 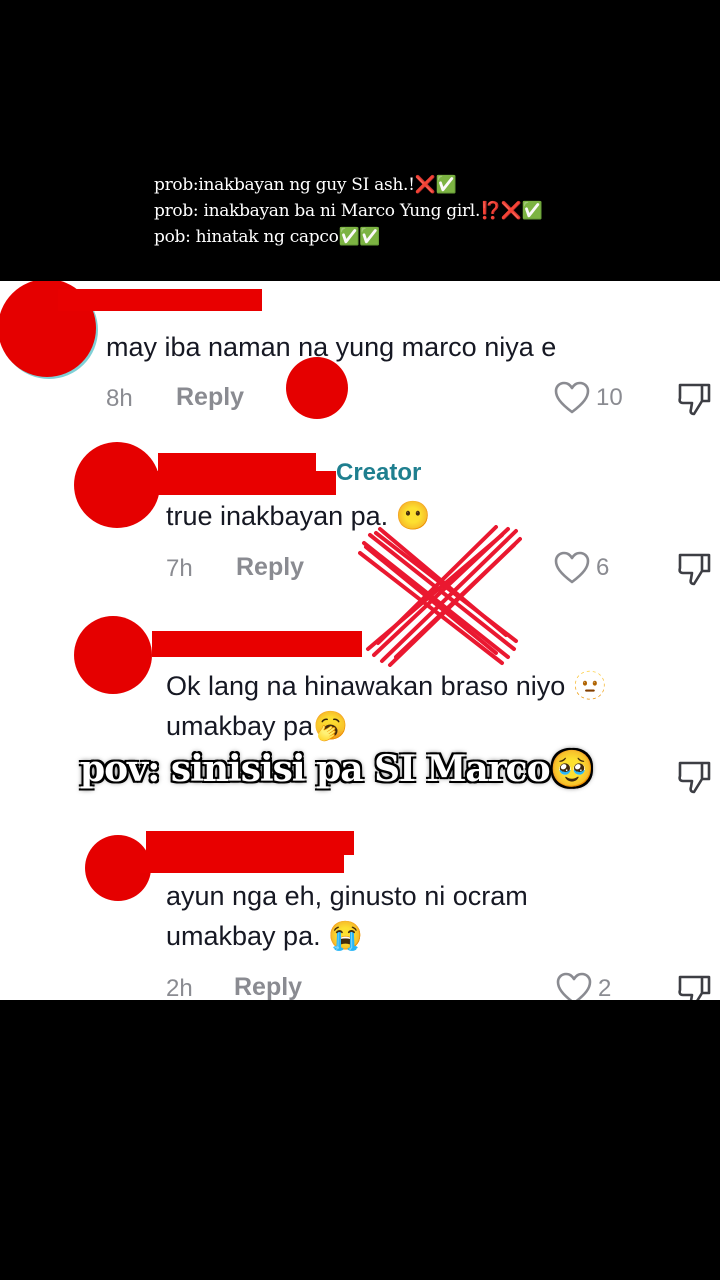 I want to click on caption-line-3: pob: hinatak ng capco✅✅, so click(x=267, y=237).